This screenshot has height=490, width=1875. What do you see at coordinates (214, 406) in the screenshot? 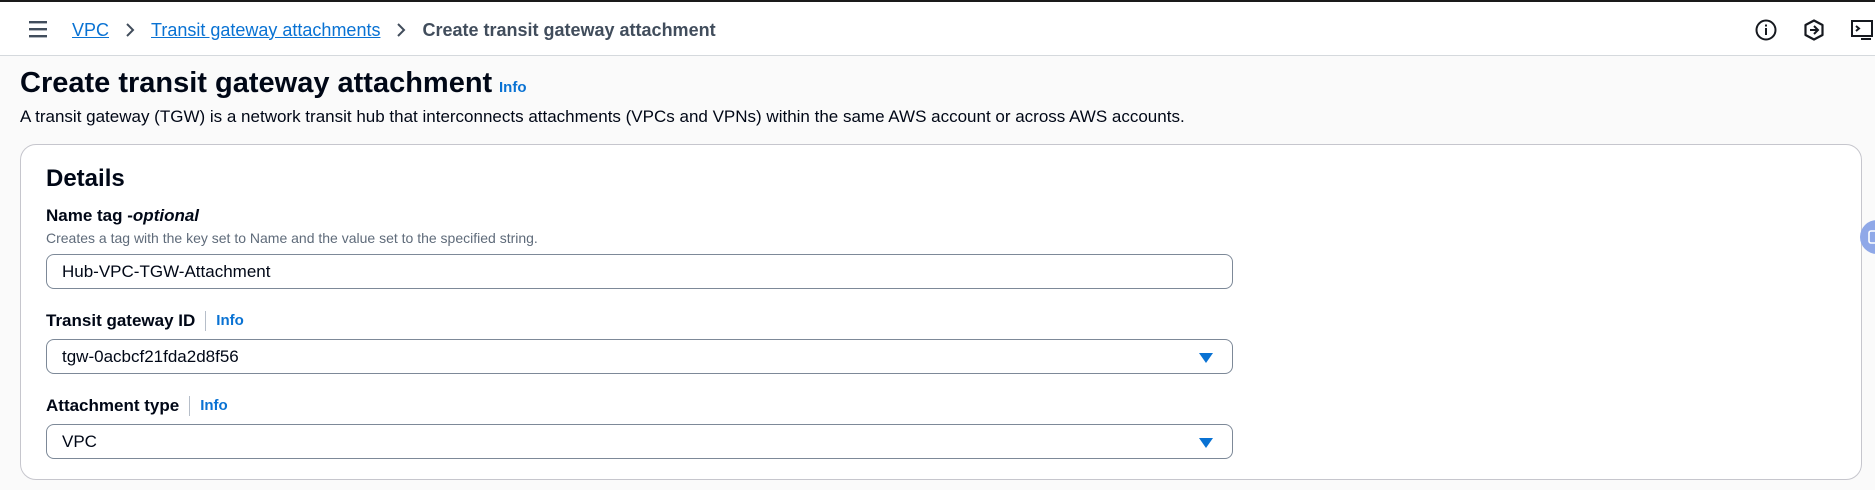
I see `attachment-type-info-link: Info` at bounding box center [214, 406].